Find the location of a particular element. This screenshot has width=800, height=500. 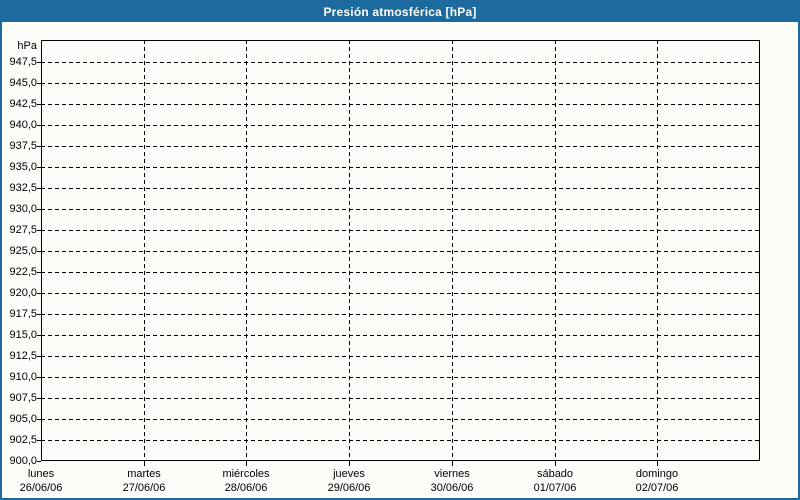

y-tick-label: 942,5 is located at coordinates (23, 104).